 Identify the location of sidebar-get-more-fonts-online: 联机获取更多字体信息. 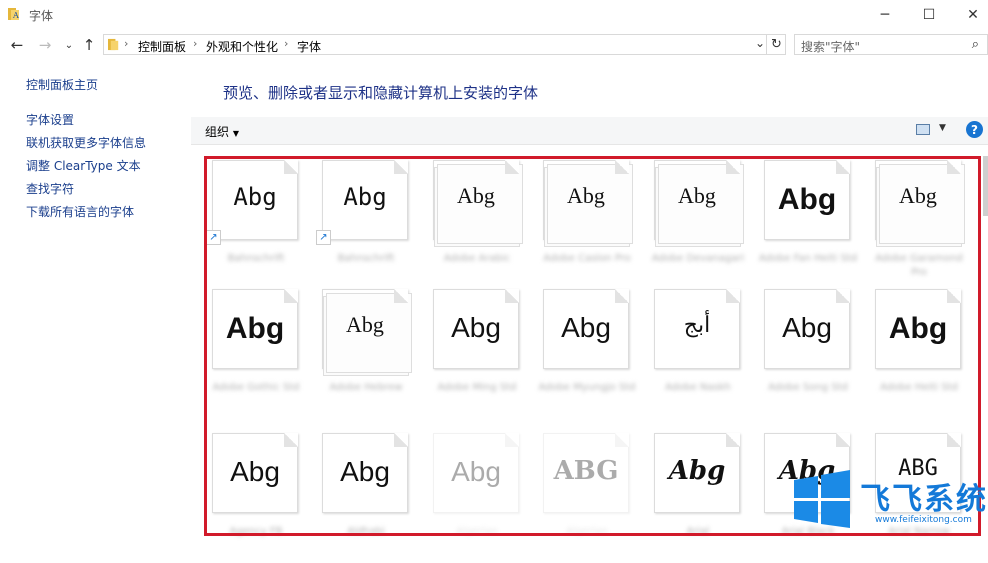
(86, 142).